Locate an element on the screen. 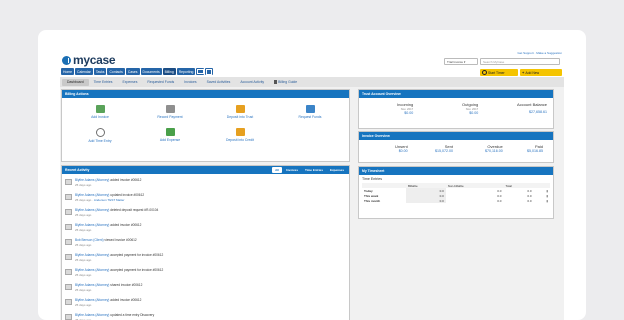 The image size is (624, 320). add-expense-action: Add Expense is located at coordinates (170, 135).